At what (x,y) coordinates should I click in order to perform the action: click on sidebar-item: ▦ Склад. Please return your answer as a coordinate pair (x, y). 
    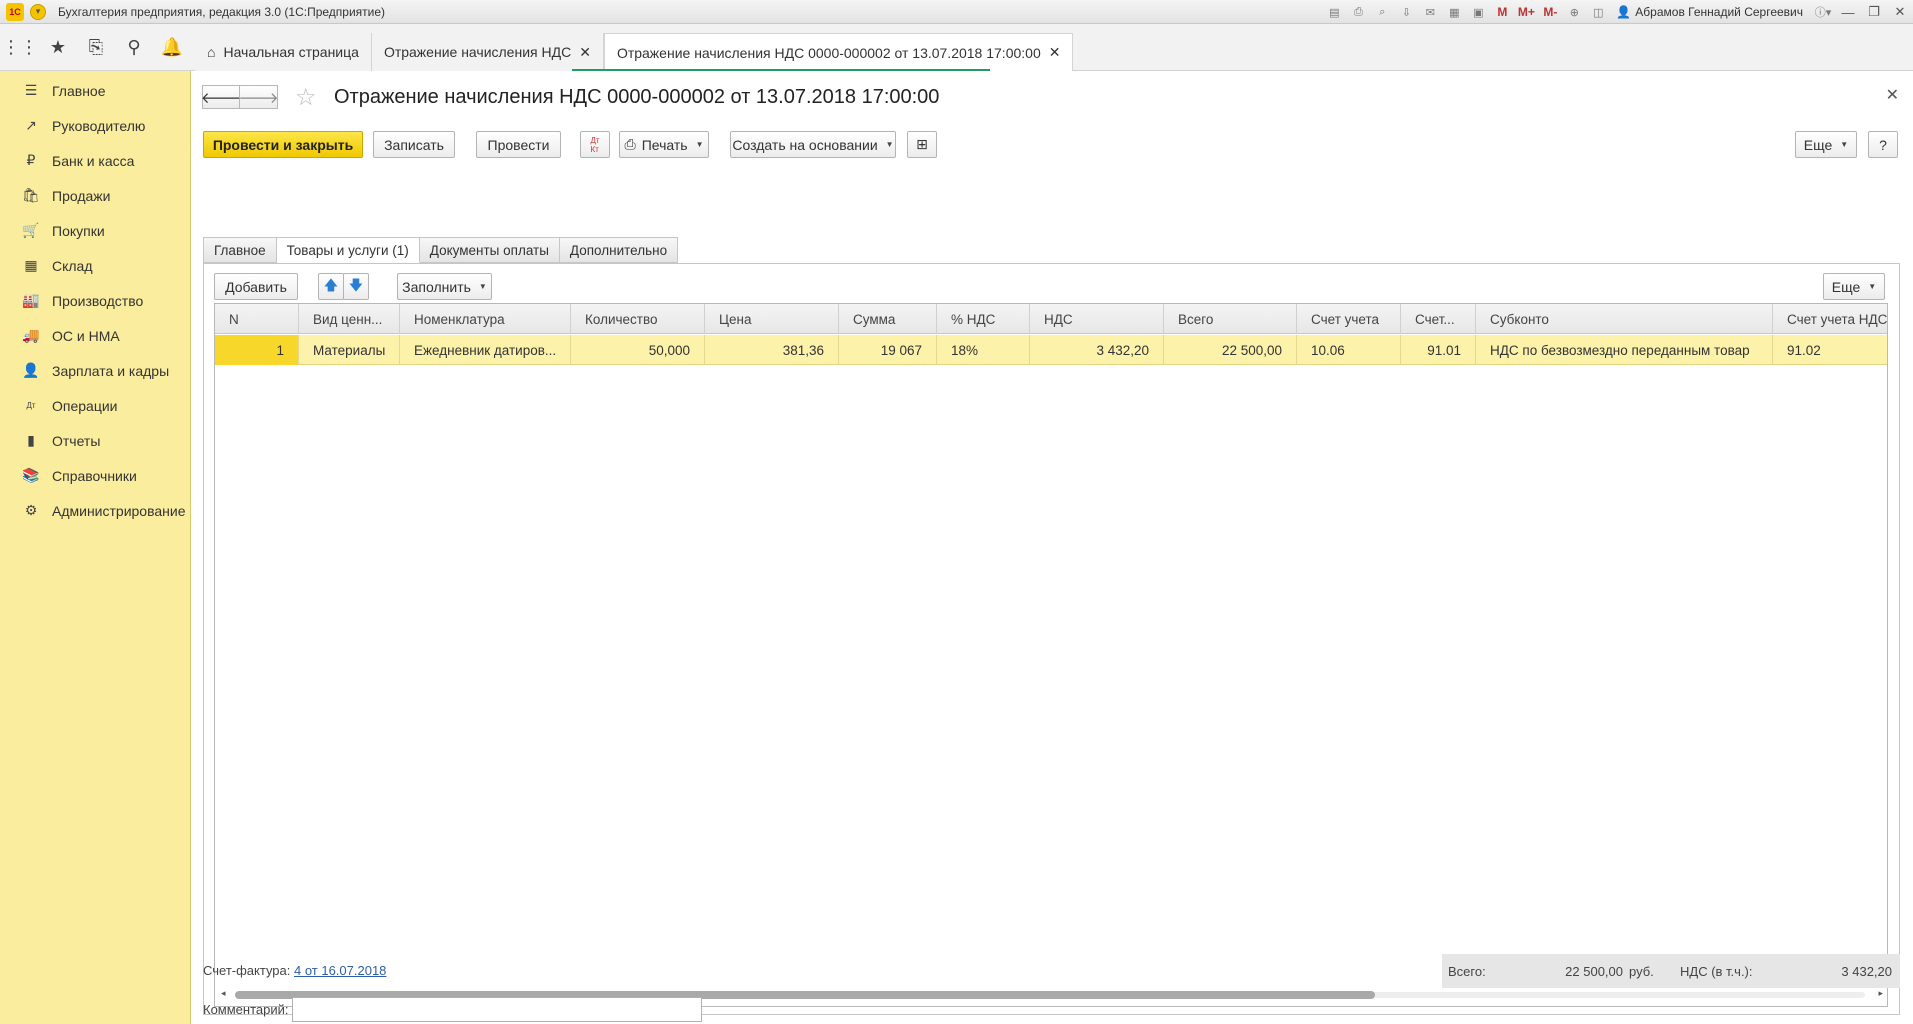
    Looking at the image, I should click on (95, 265).